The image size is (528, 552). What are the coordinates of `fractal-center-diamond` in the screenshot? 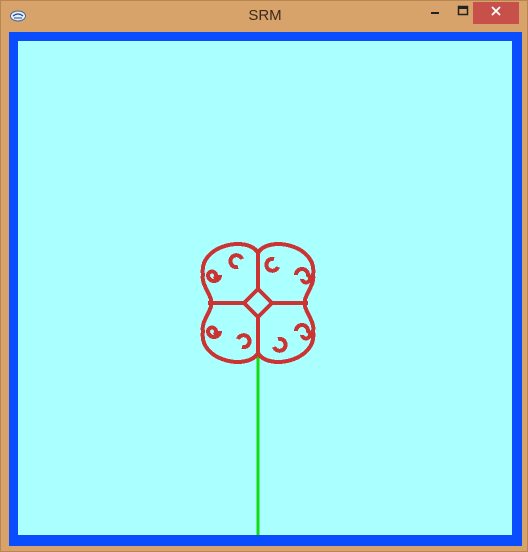 It's located at (258, 303).